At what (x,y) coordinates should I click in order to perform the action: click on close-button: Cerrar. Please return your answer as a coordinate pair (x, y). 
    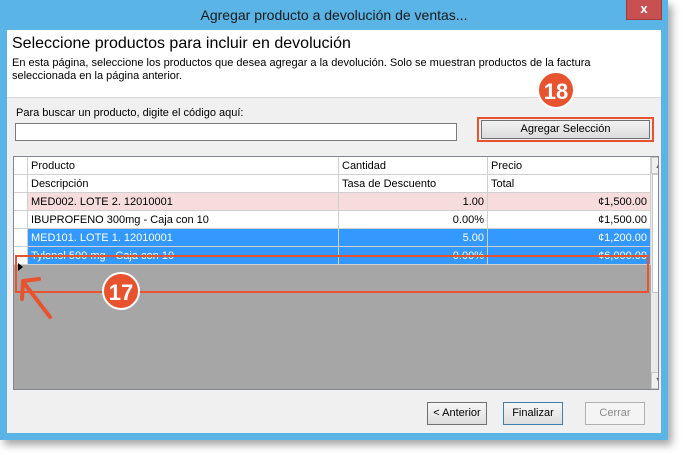
    Looking at the image, I should click on (615, 413).